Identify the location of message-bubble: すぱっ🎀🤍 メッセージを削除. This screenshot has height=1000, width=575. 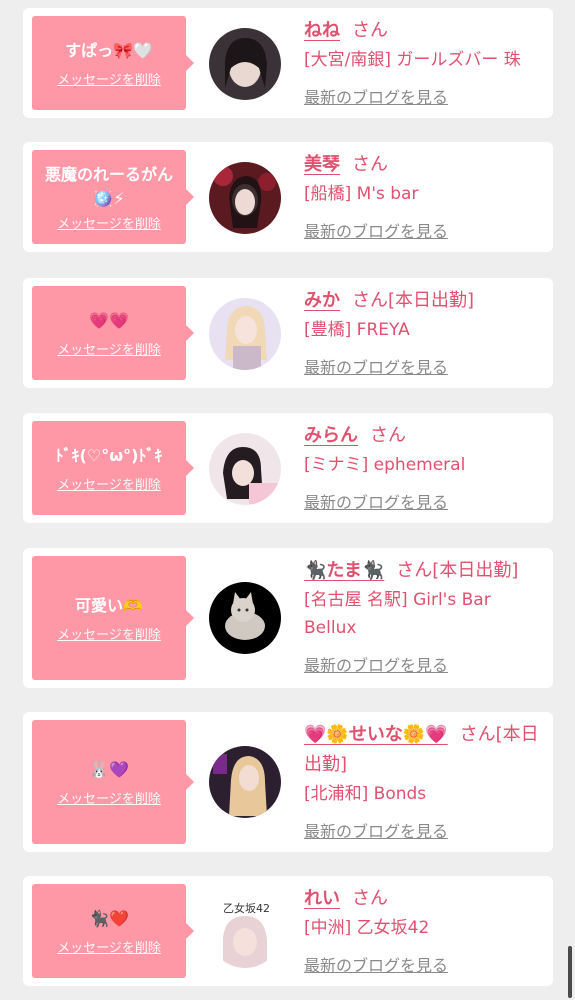
(113, 63).